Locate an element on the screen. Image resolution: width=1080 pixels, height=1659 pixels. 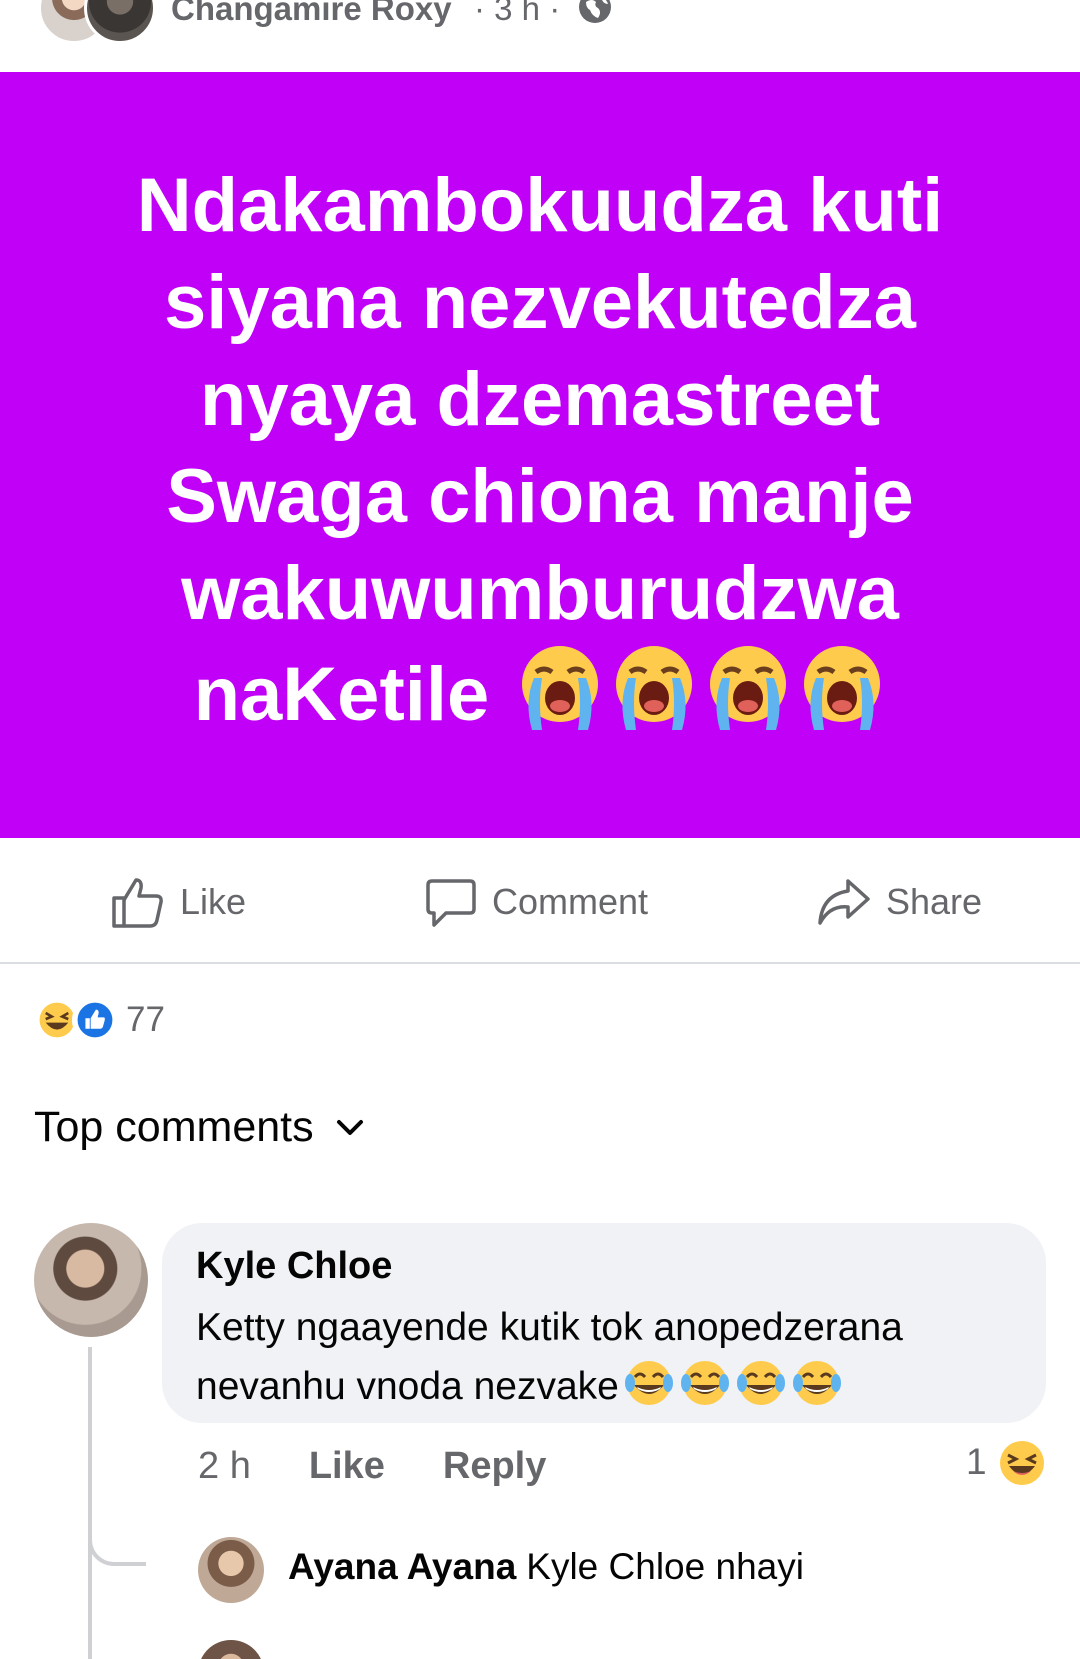
post-text-line: Ndakambokuudza kuti is located at coordinates (540, 205).